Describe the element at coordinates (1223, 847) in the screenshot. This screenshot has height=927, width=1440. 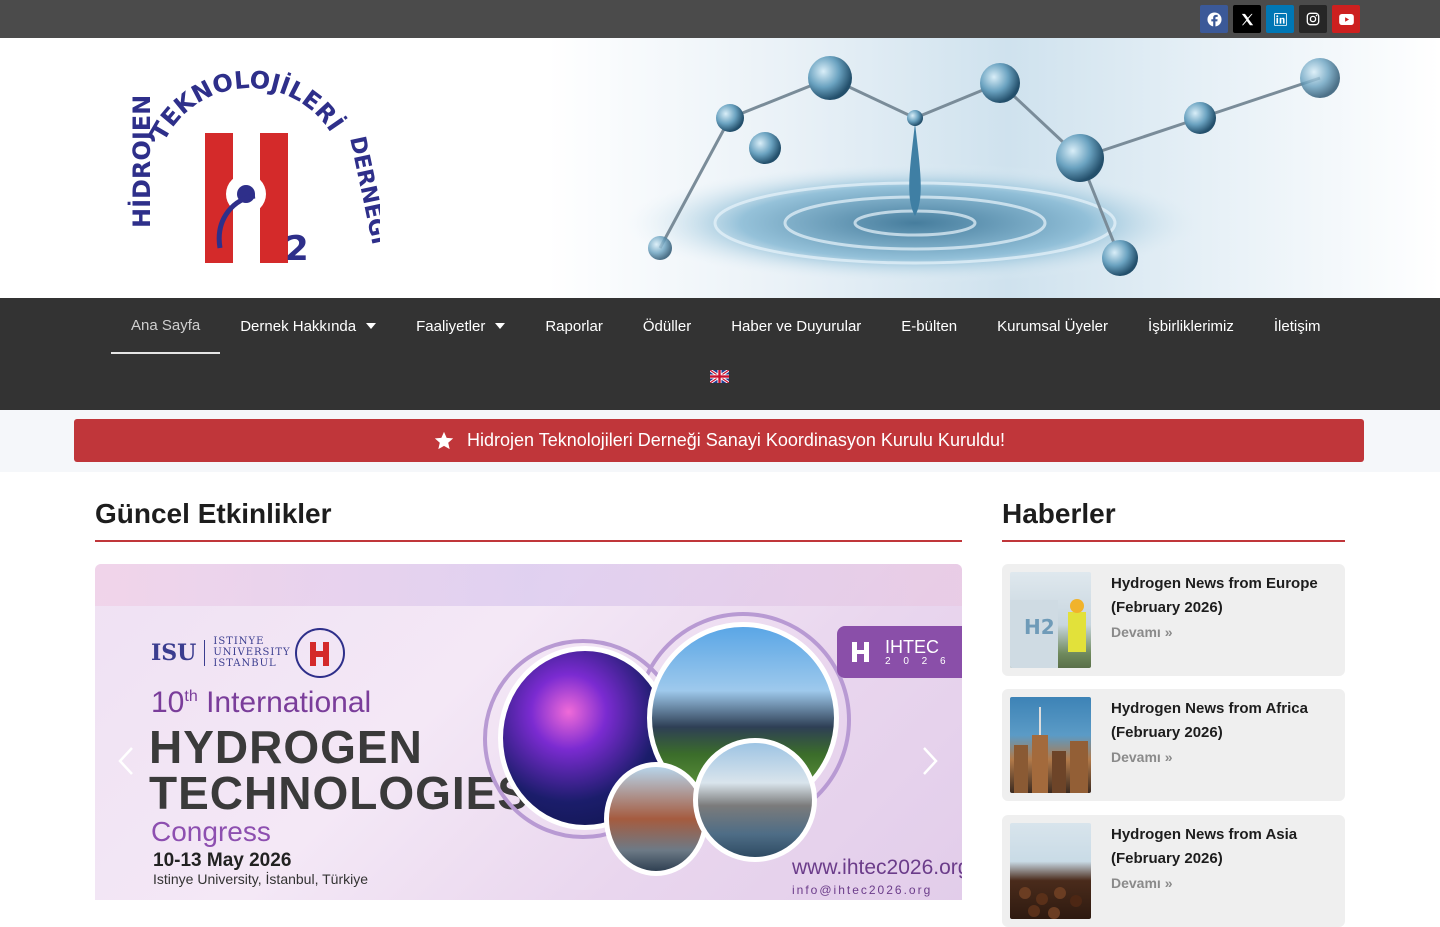
I see `news-title: Hydrogen News from Asia (February 2026)` at that location.